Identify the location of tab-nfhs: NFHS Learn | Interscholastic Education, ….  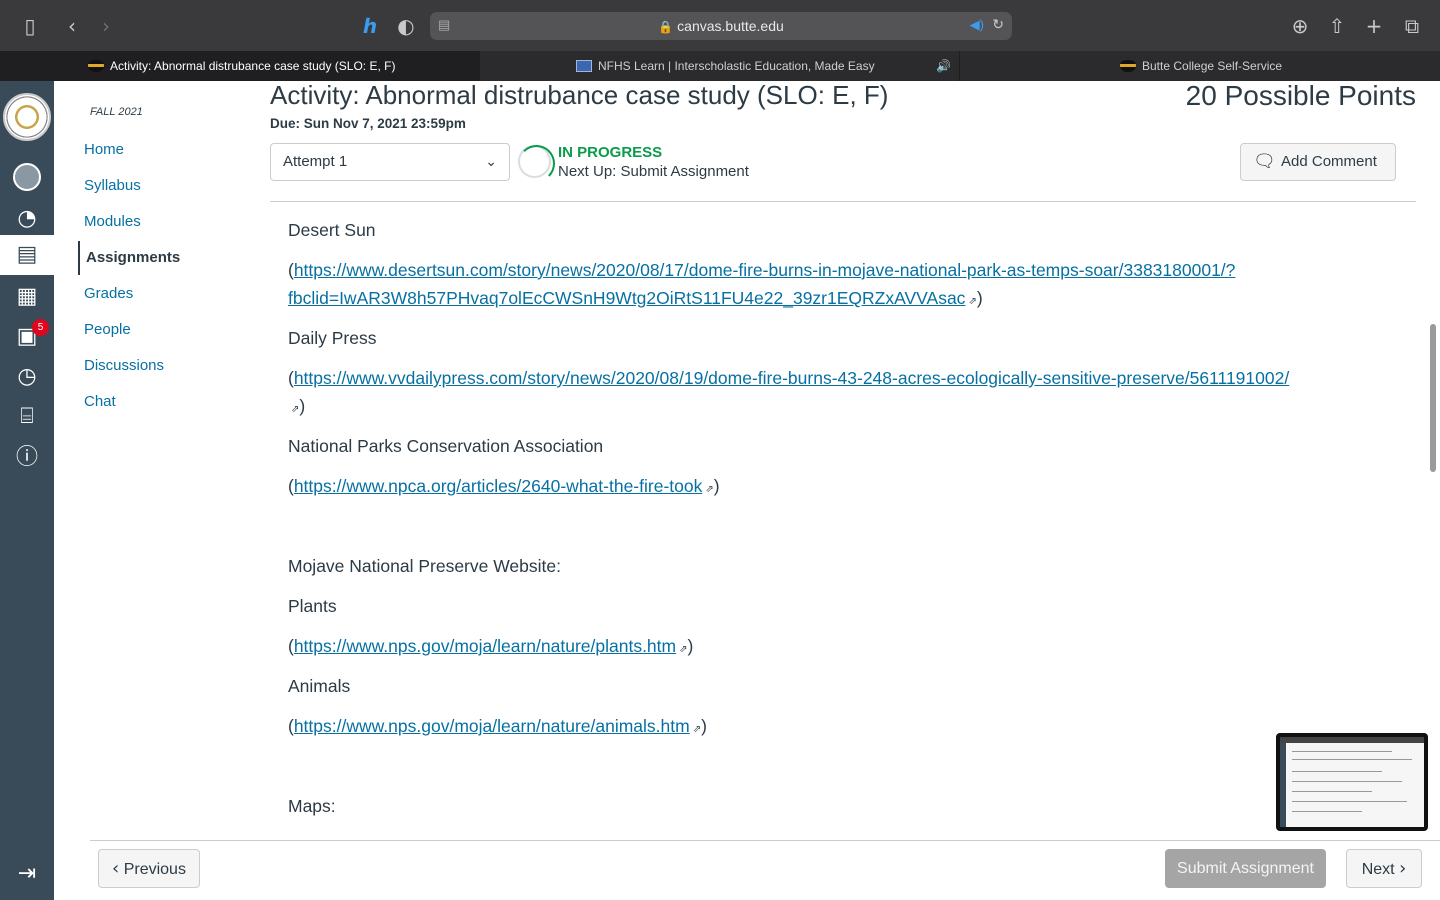
(720, 66).